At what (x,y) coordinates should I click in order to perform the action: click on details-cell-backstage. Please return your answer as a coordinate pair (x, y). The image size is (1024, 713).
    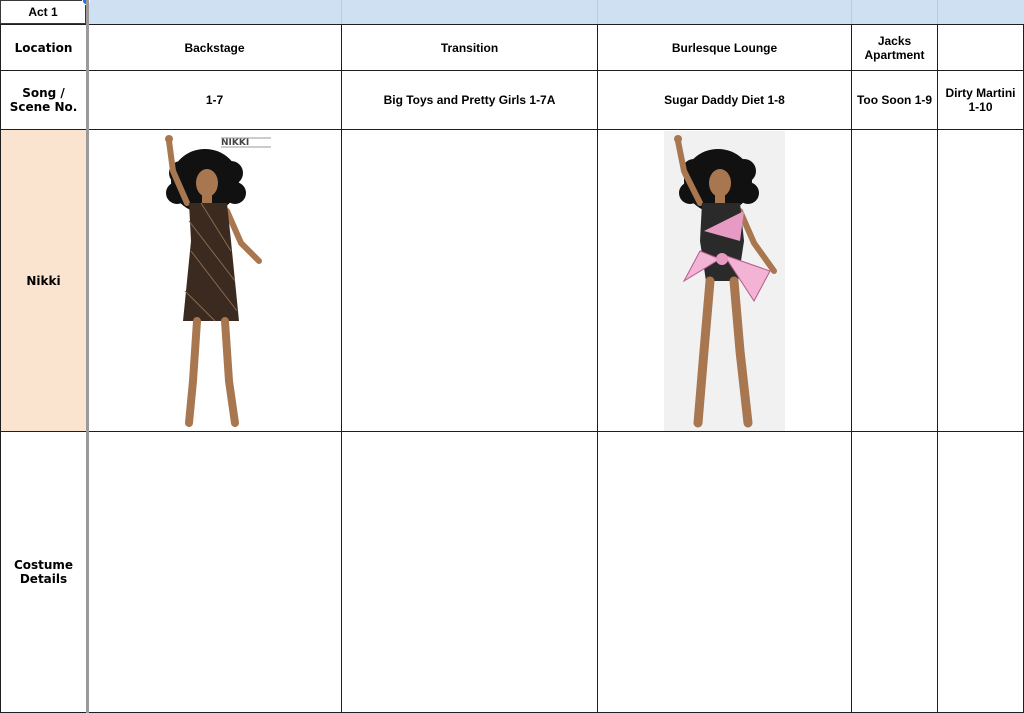
    Looking at the image, I should click on (214, 572).